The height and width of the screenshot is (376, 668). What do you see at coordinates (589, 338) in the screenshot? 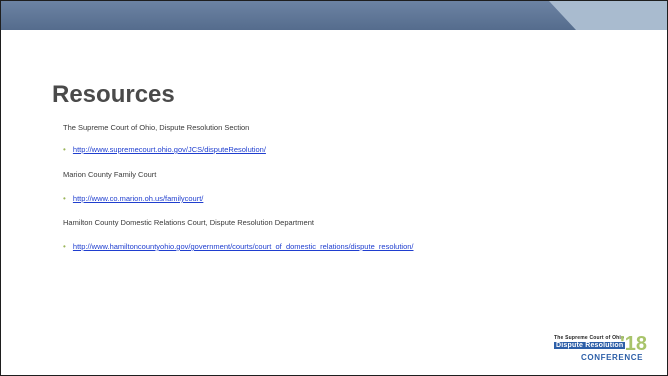
I see `logo-line-1: The Supreme Court of Ohio` at bounding box center [589, 338].